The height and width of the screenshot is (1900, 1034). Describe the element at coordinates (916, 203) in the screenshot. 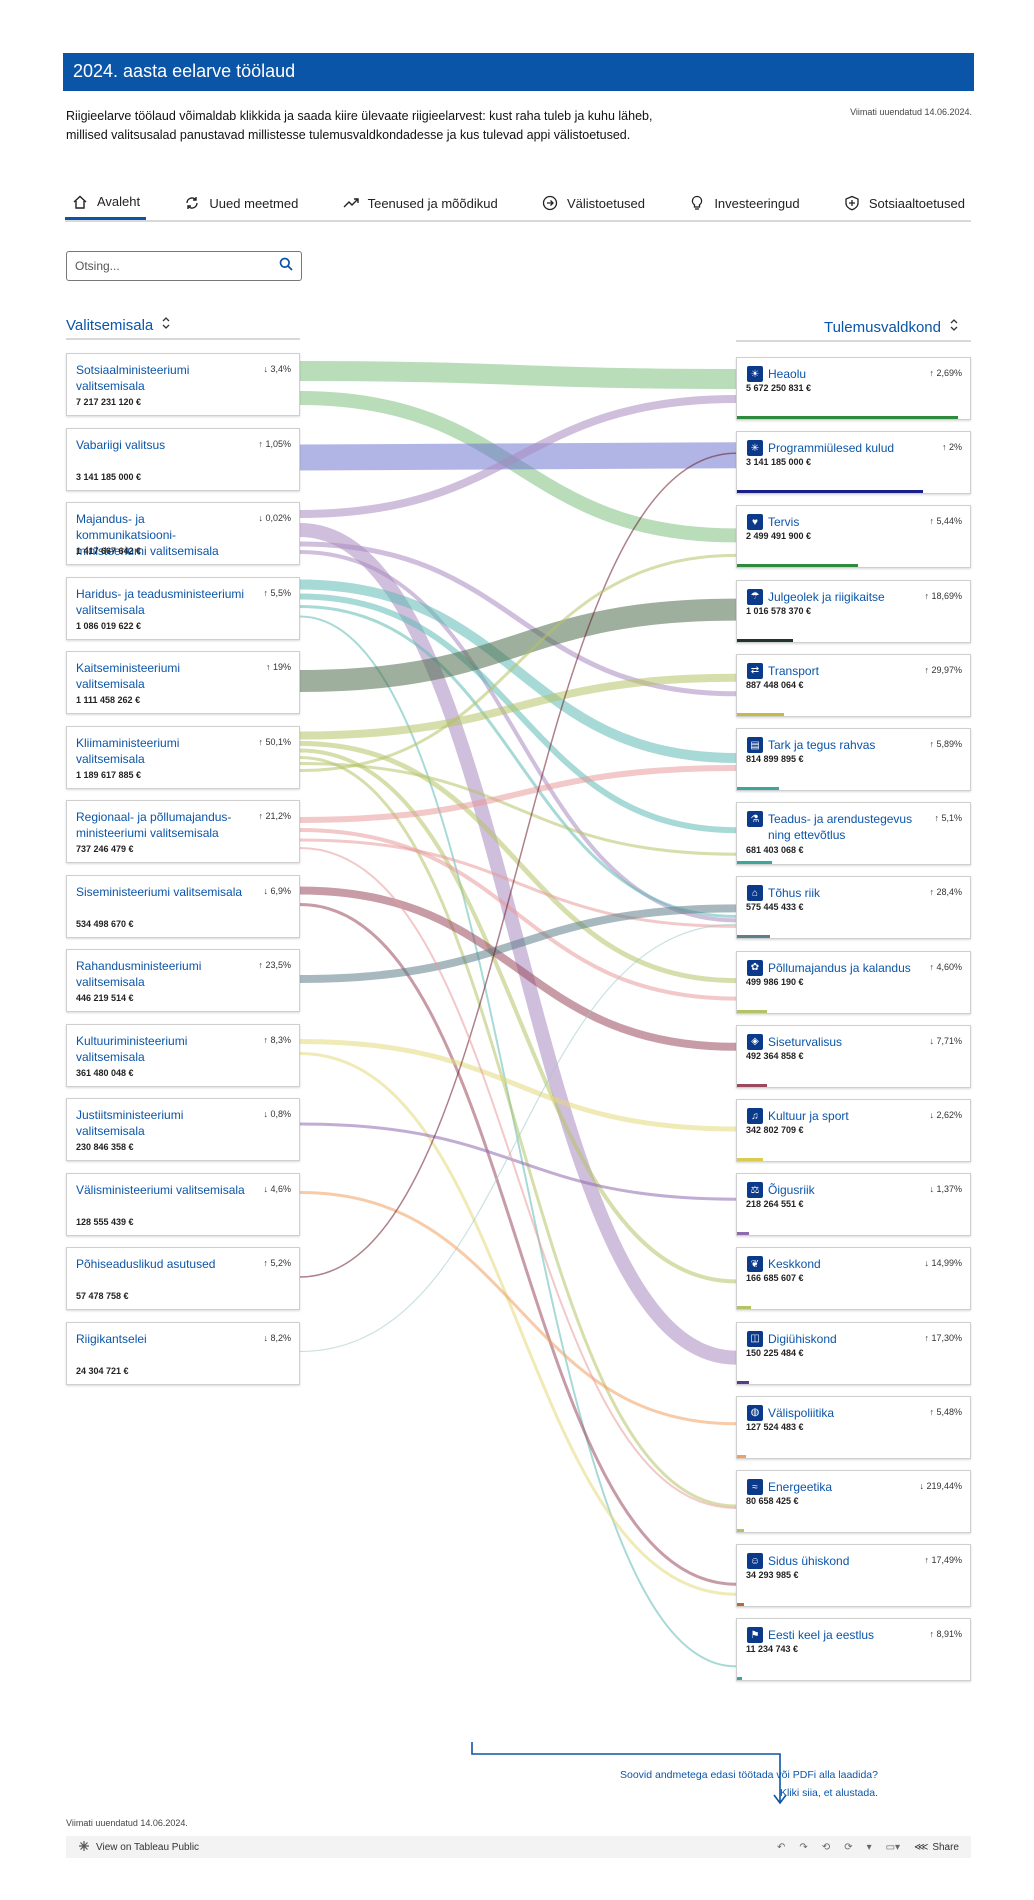

I see `tab-label: Sotsiaaltoetused` at that location.